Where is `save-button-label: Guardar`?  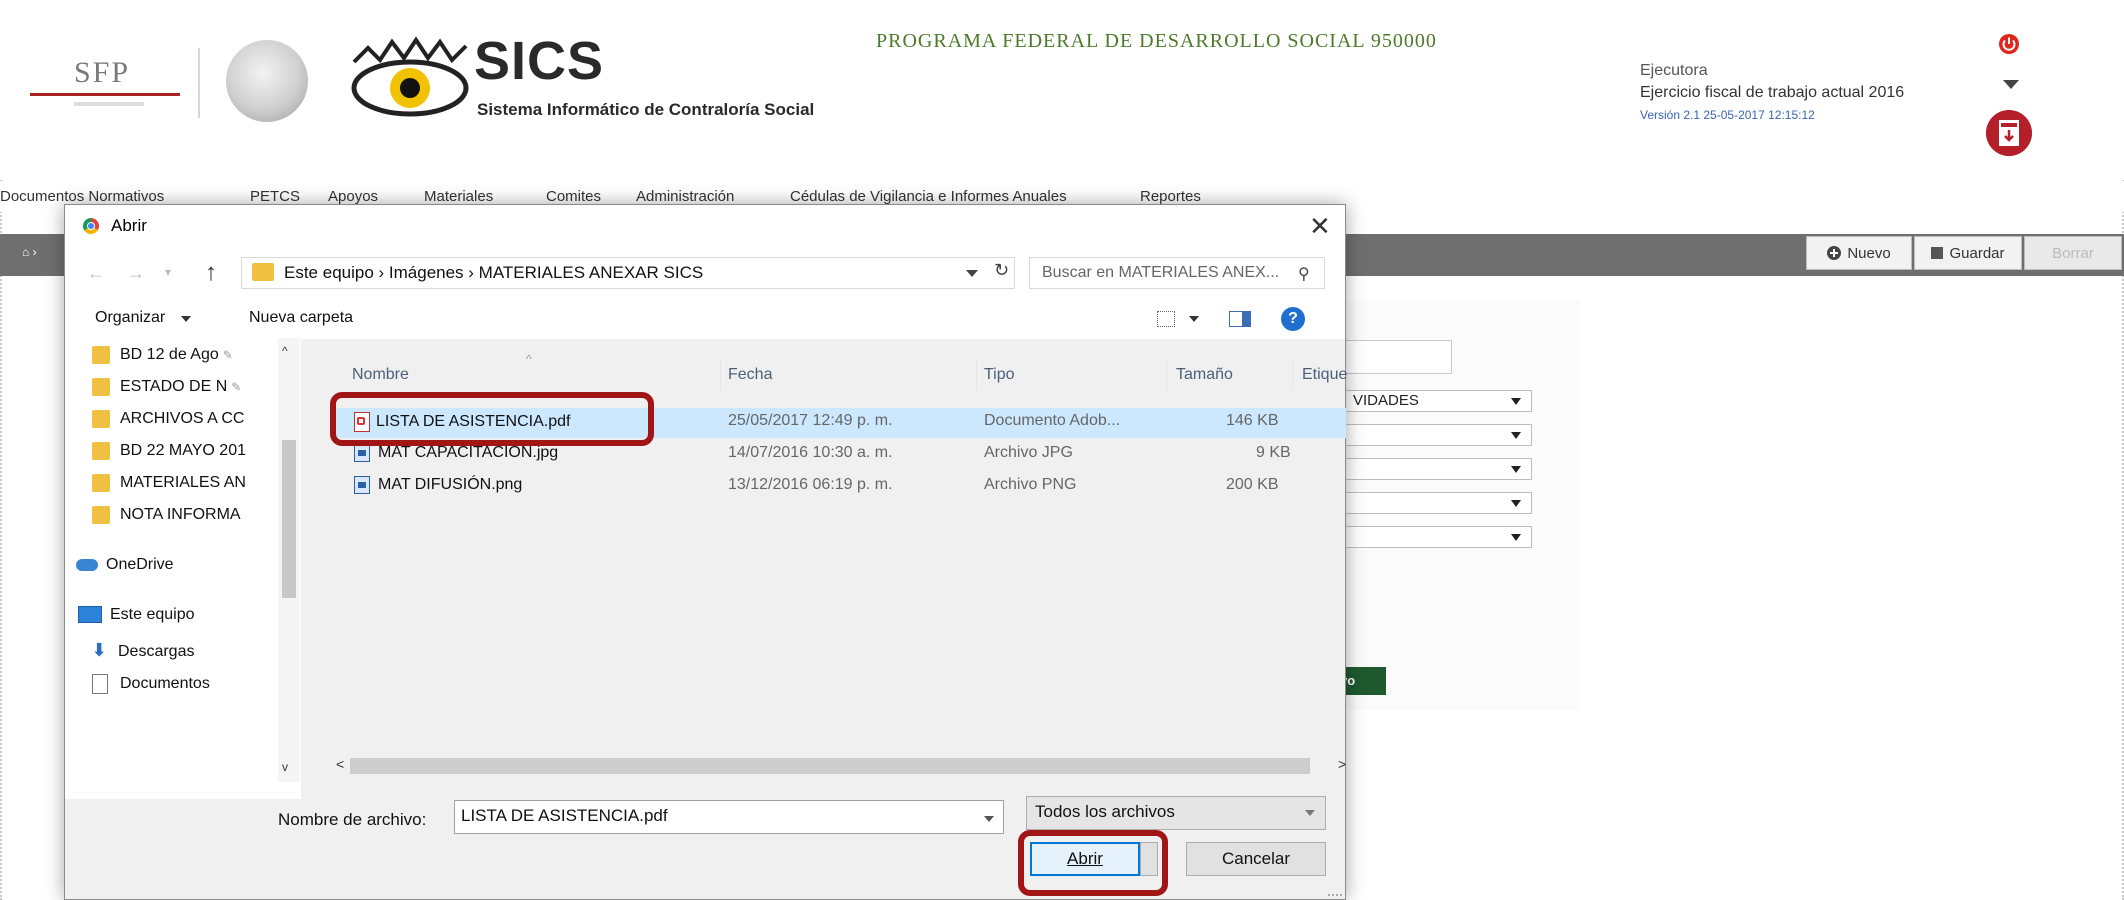 save-button-label: Guardar is located at coordinates (1977, 253).